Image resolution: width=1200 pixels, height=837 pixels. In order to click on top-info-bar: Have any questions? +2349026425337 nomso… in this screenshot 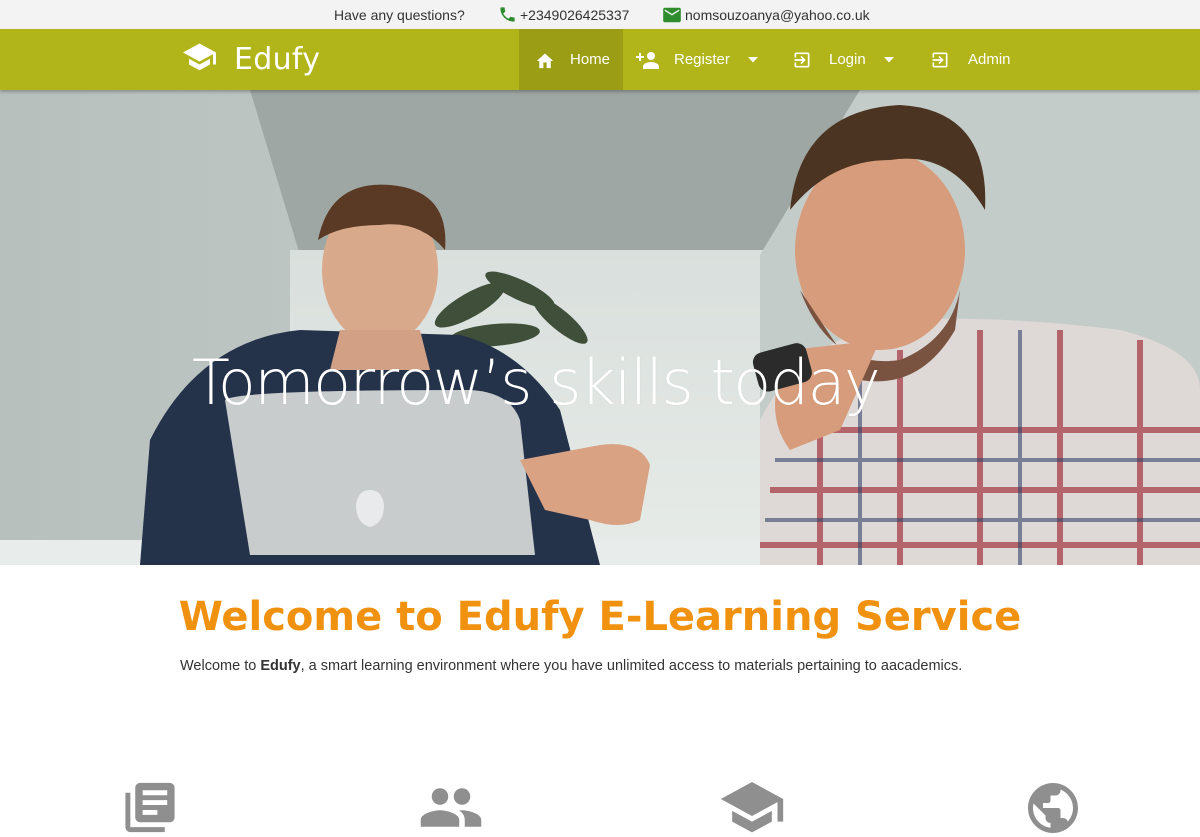, I will do `click(600, 14)`.